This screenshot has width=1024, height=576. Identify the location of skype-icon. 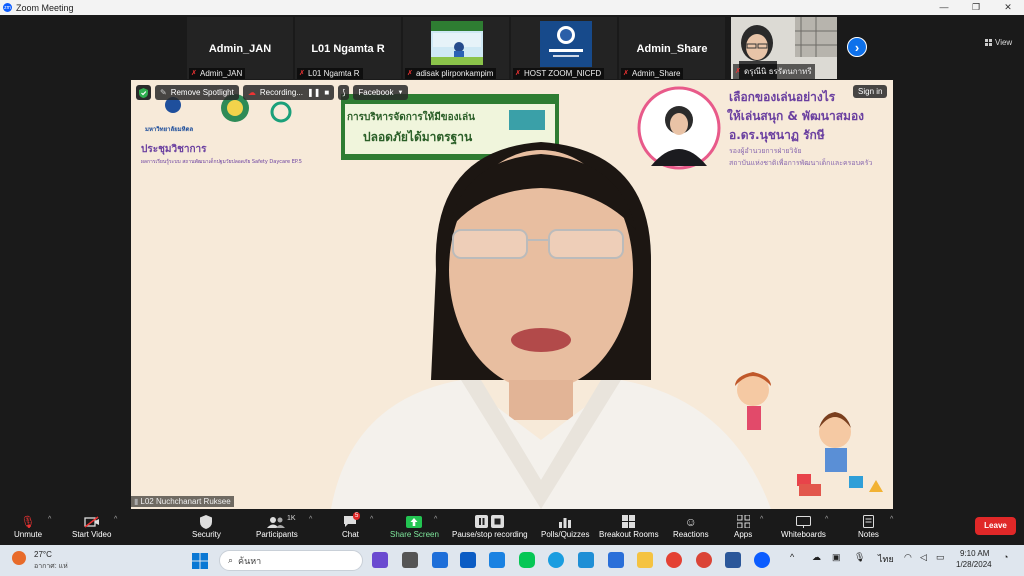
(586, 560).